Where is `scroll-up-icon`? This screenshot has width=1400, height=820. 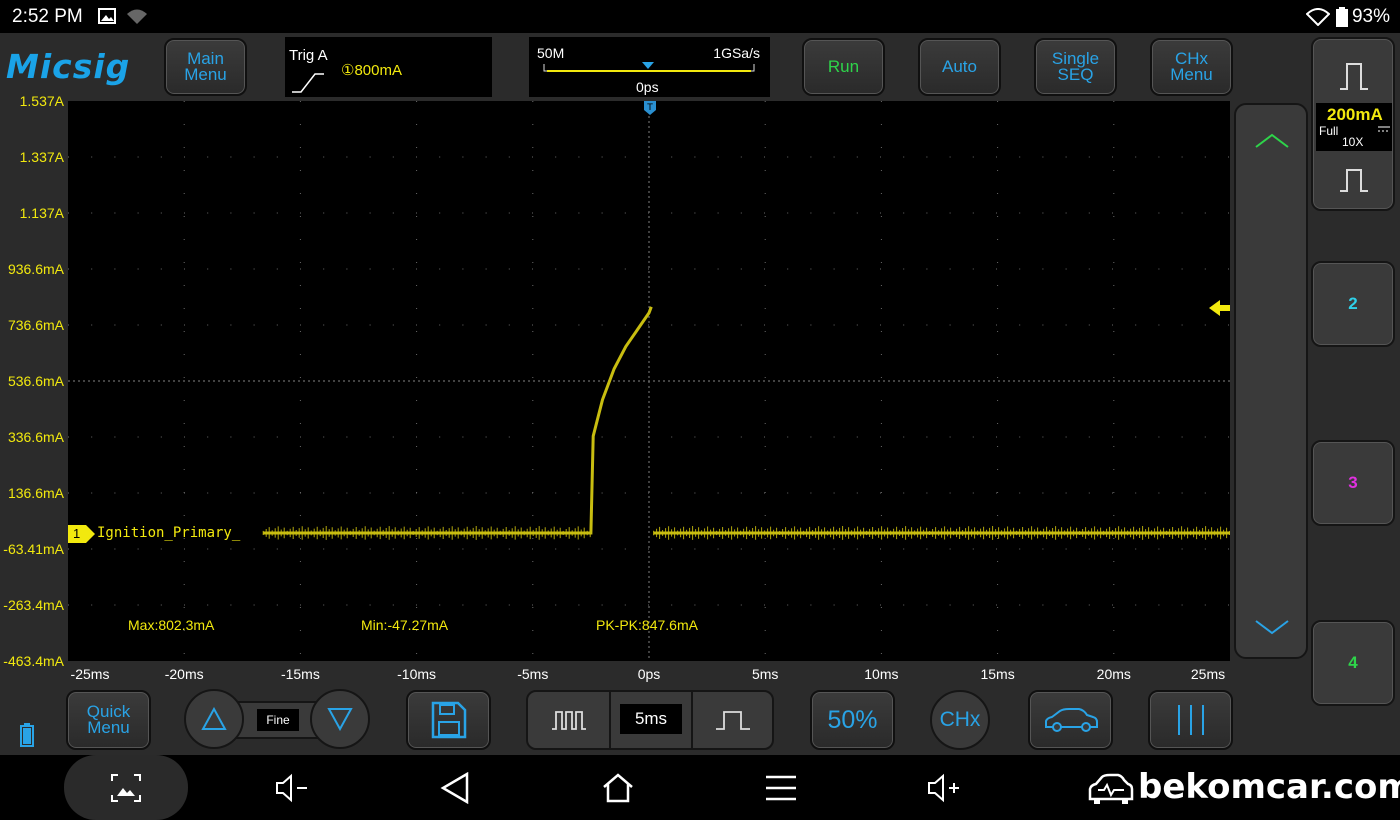 scroll-up-icon is located at coordinates (1272, 141).